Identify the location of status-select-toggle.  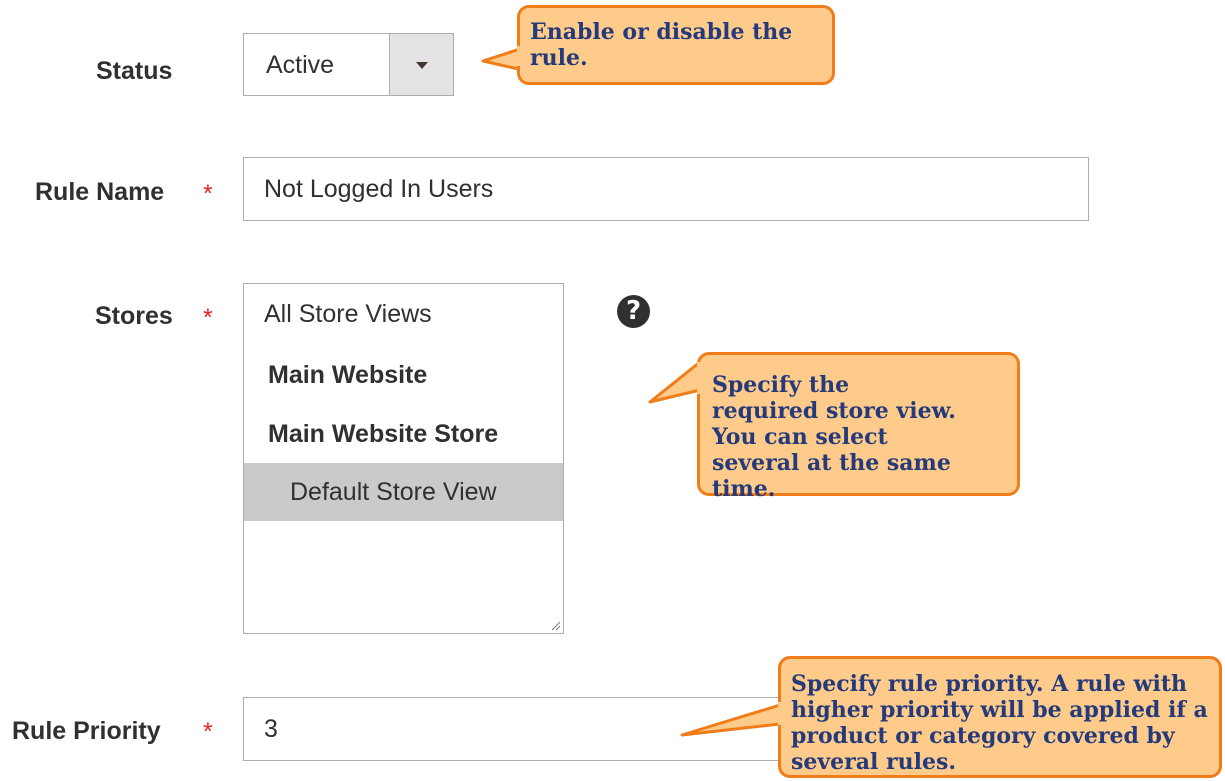
(421, 64).